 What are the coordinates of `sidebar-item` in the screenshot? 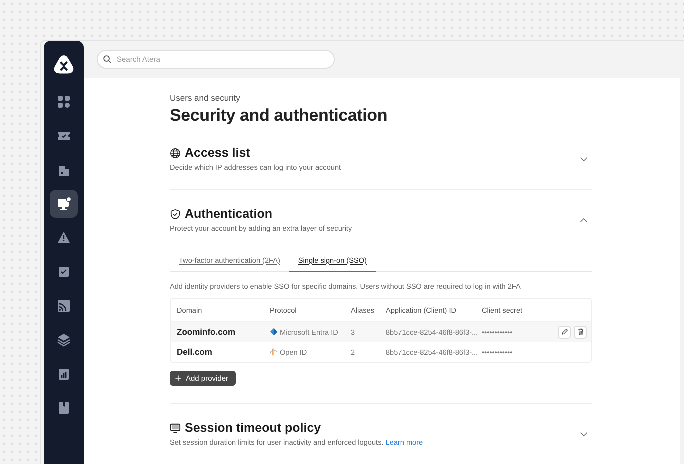 It's located at (64, 204).